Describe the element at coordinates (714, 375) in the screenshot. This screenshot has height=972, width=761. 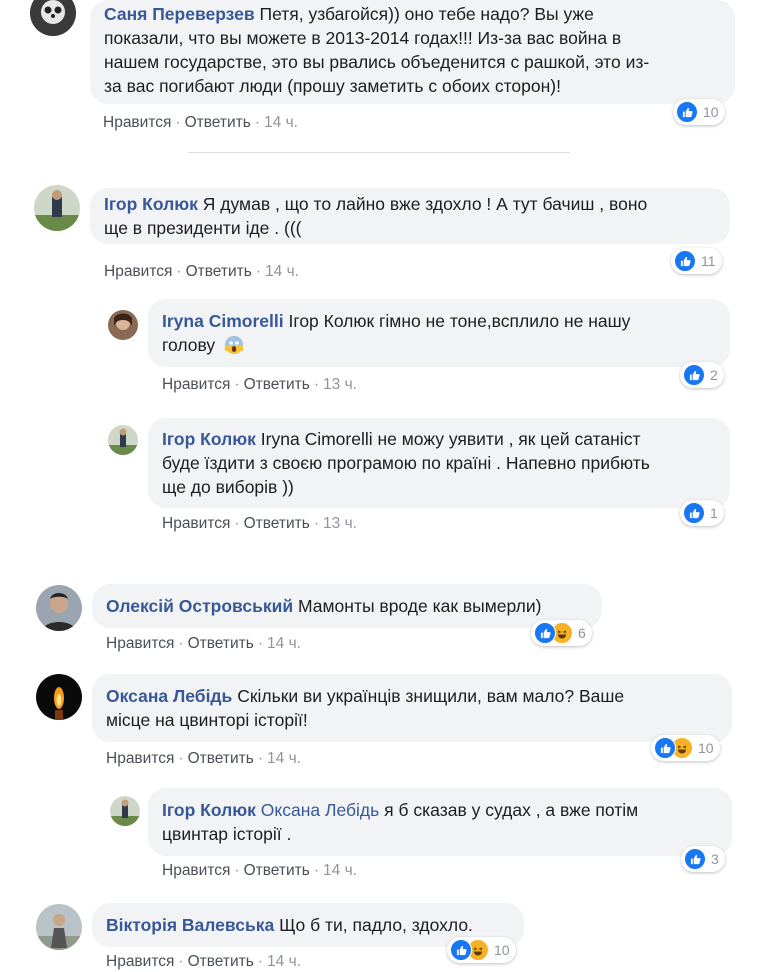
I see `reaction-count: 2` at that location.